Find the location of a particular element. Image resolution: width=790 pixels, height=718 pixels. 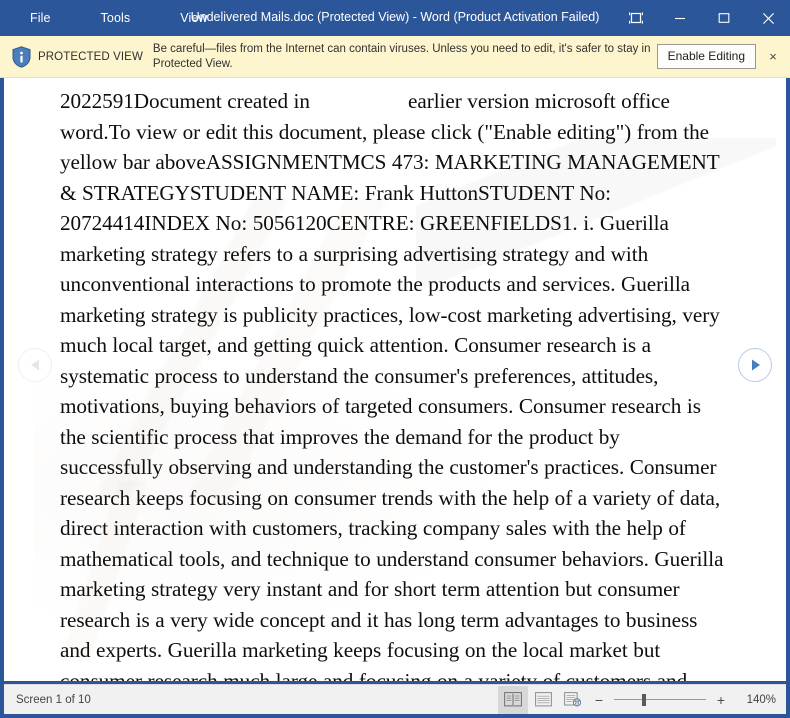

screen-indicator: Screen 1 of 10 is located at coordinates (53, 700).